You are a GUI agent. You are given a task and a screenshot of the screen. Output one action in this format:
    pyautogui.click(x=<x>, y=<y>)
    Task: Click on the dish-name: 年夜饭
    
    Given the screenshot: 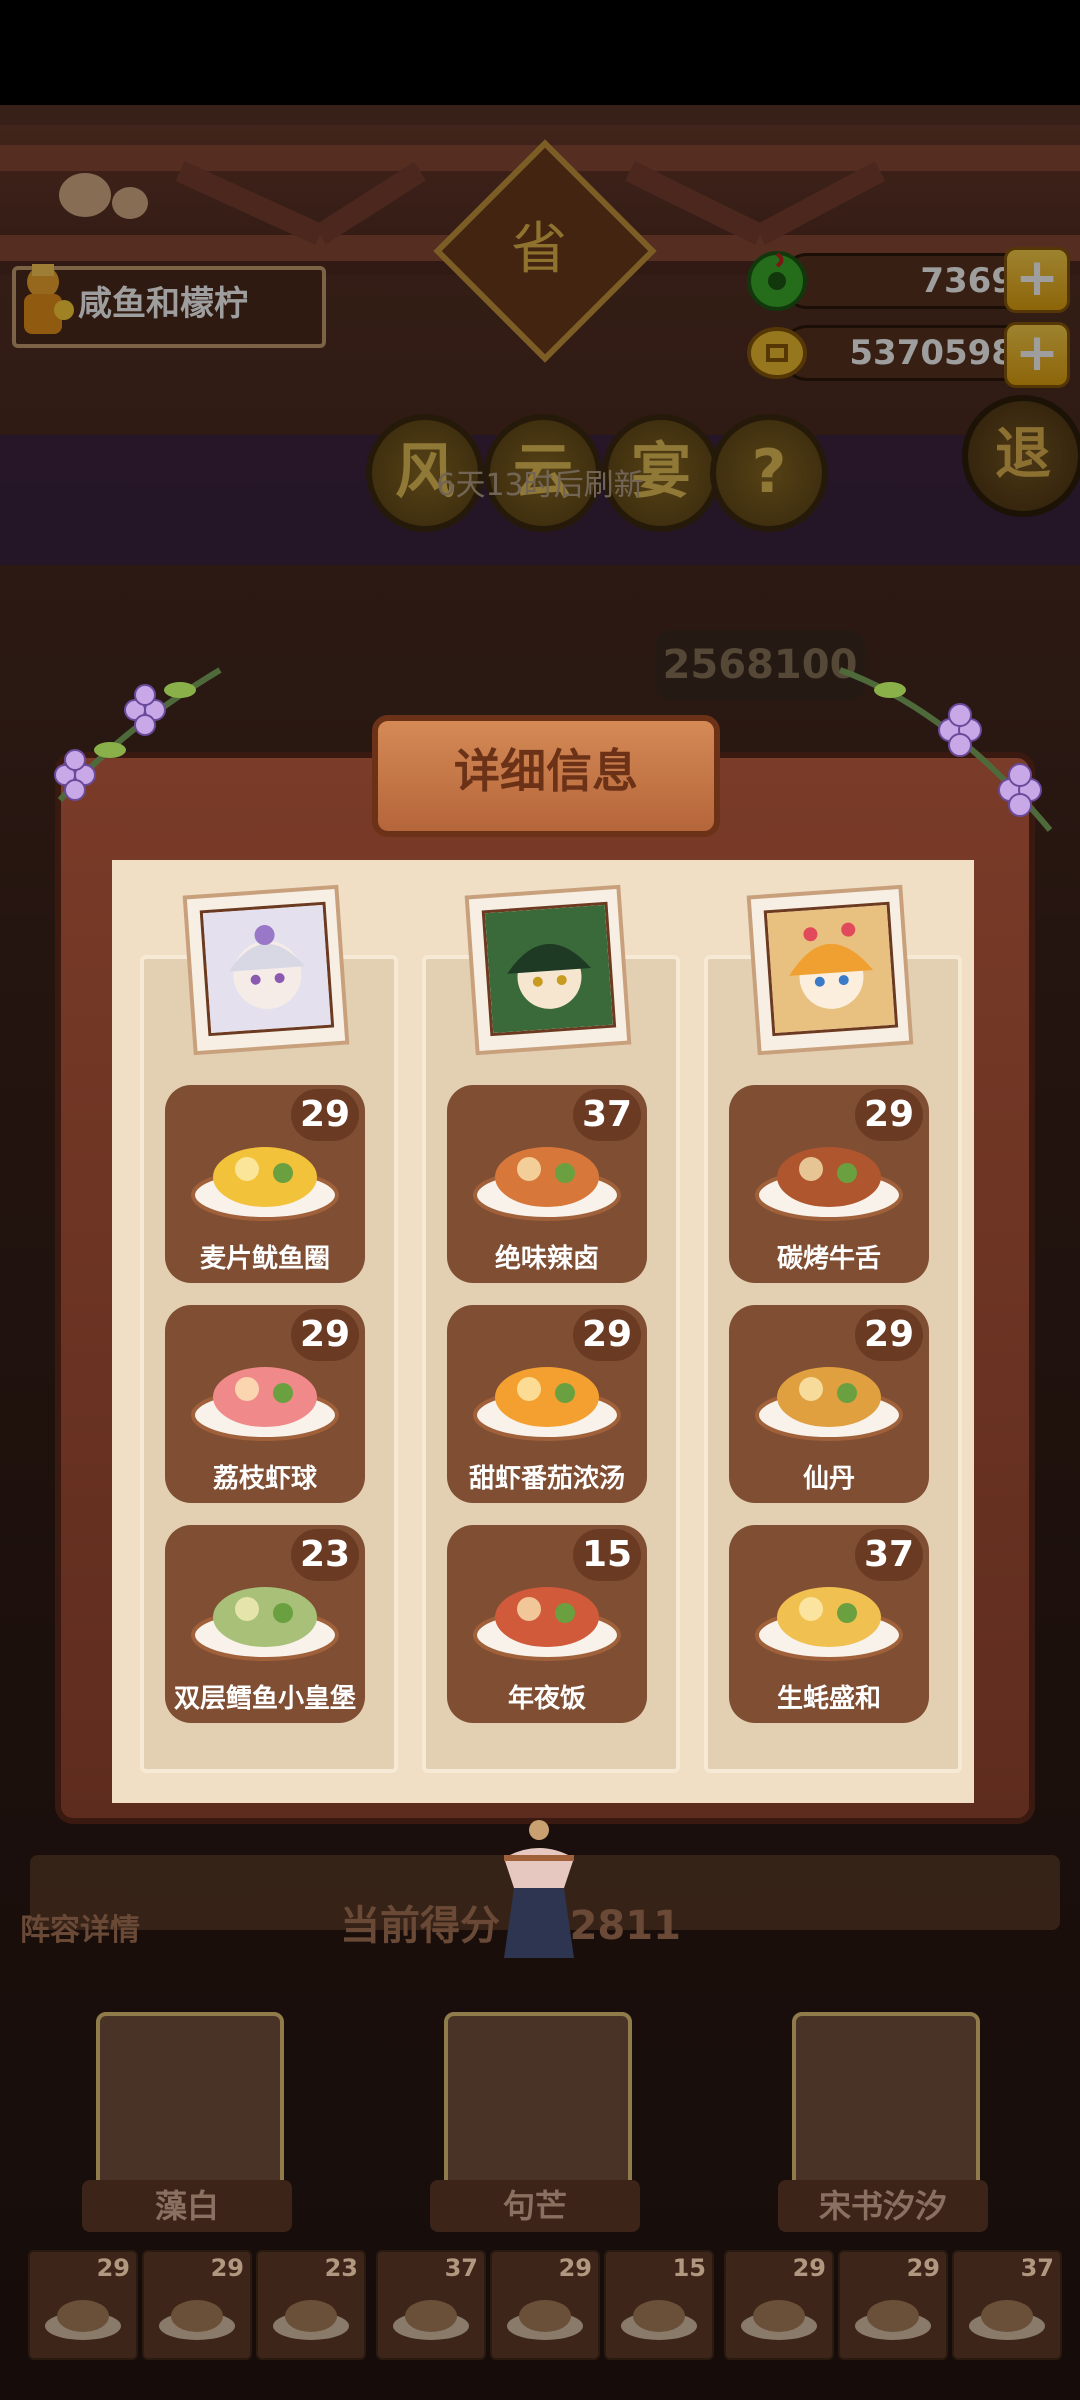 What is the action you would take?
    pyautogui.click(x=546, y=1699)
    